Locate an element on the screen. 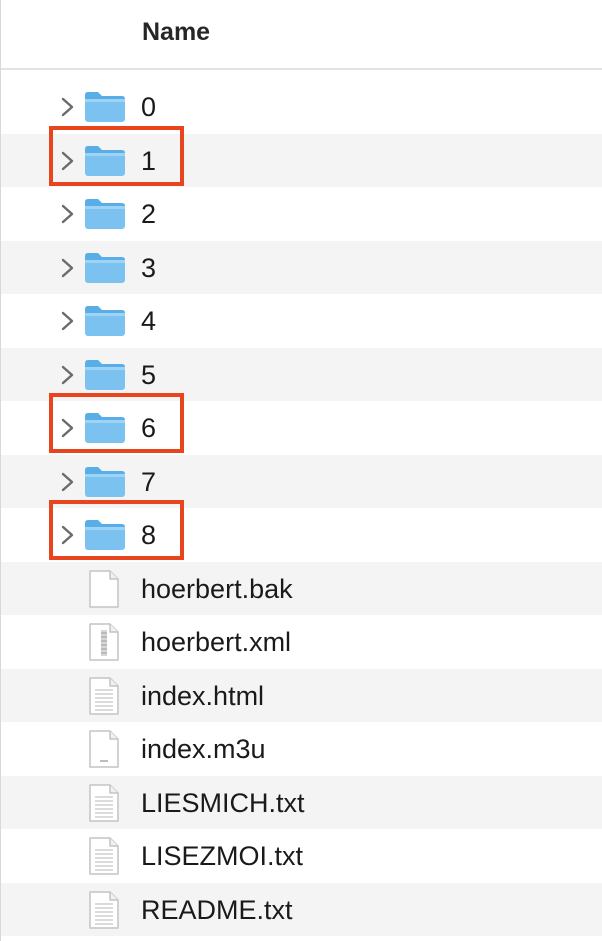 The width and height of the screenshot is (602, 941). item-name: hoerbert.xml is located at coordinates (216, 642).